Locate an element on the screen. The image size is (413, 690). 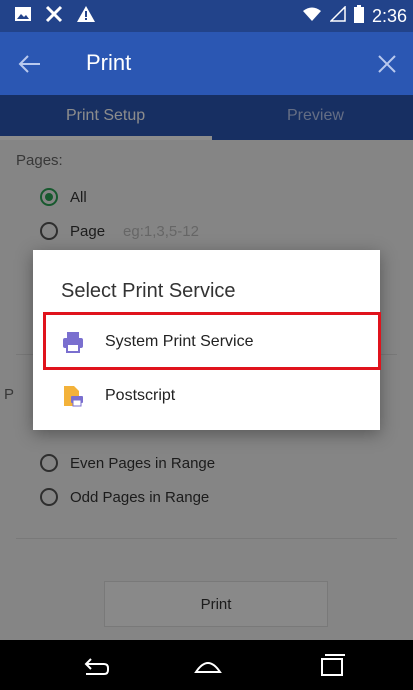
warning-icon is located at coordinates (86, 16).